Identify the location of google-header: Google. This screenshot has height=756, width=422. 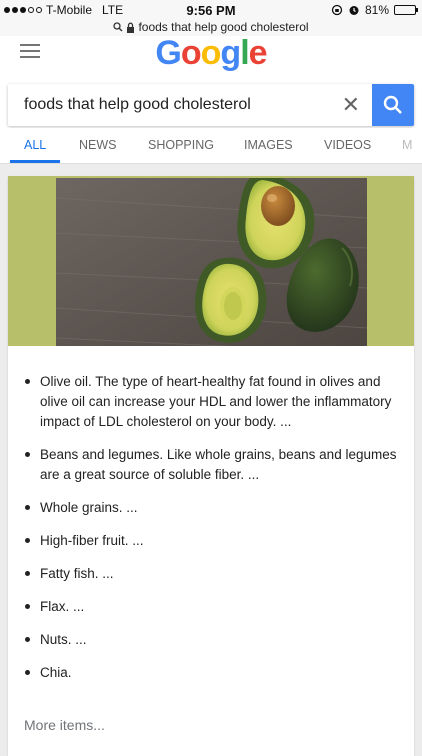
(211, 57).